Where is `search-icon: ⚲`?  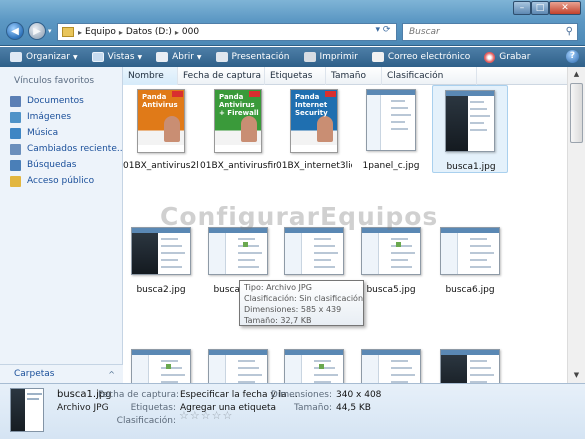
search-icon: ⚲ is located at coordinates (569, 31).